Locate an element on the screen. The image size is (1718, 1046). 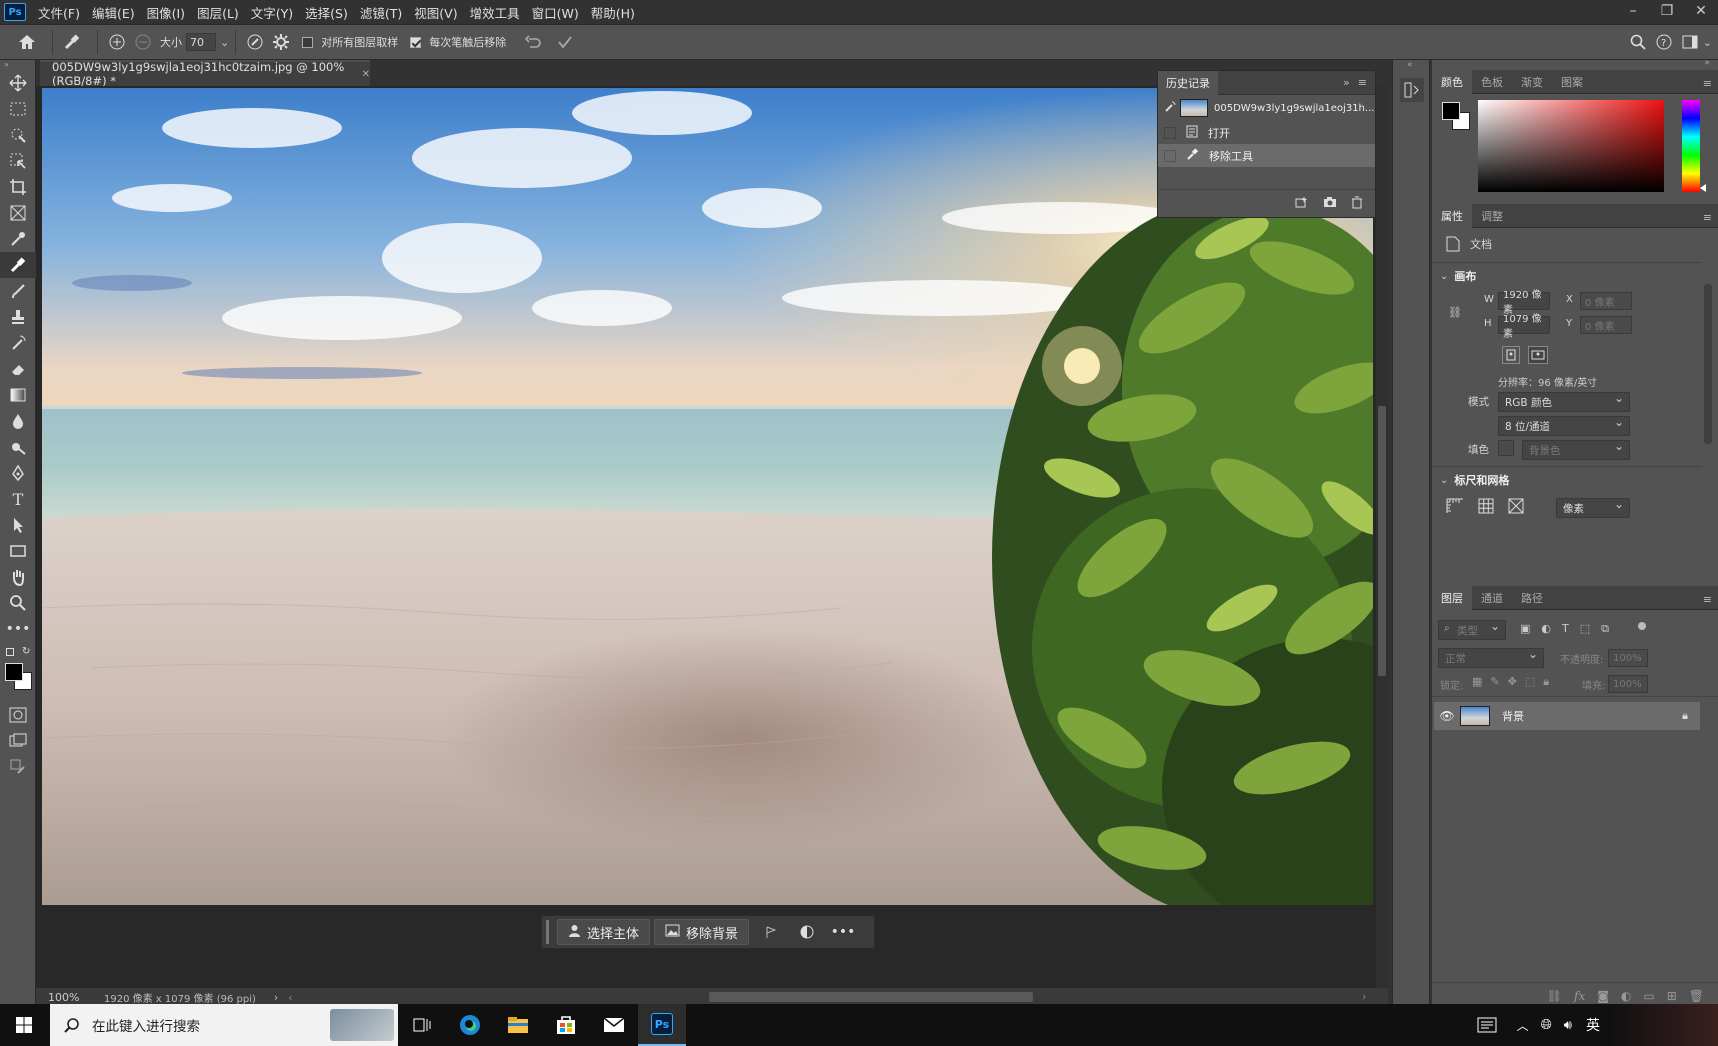
remove-tool-icon is located at coordinates (18, 265).